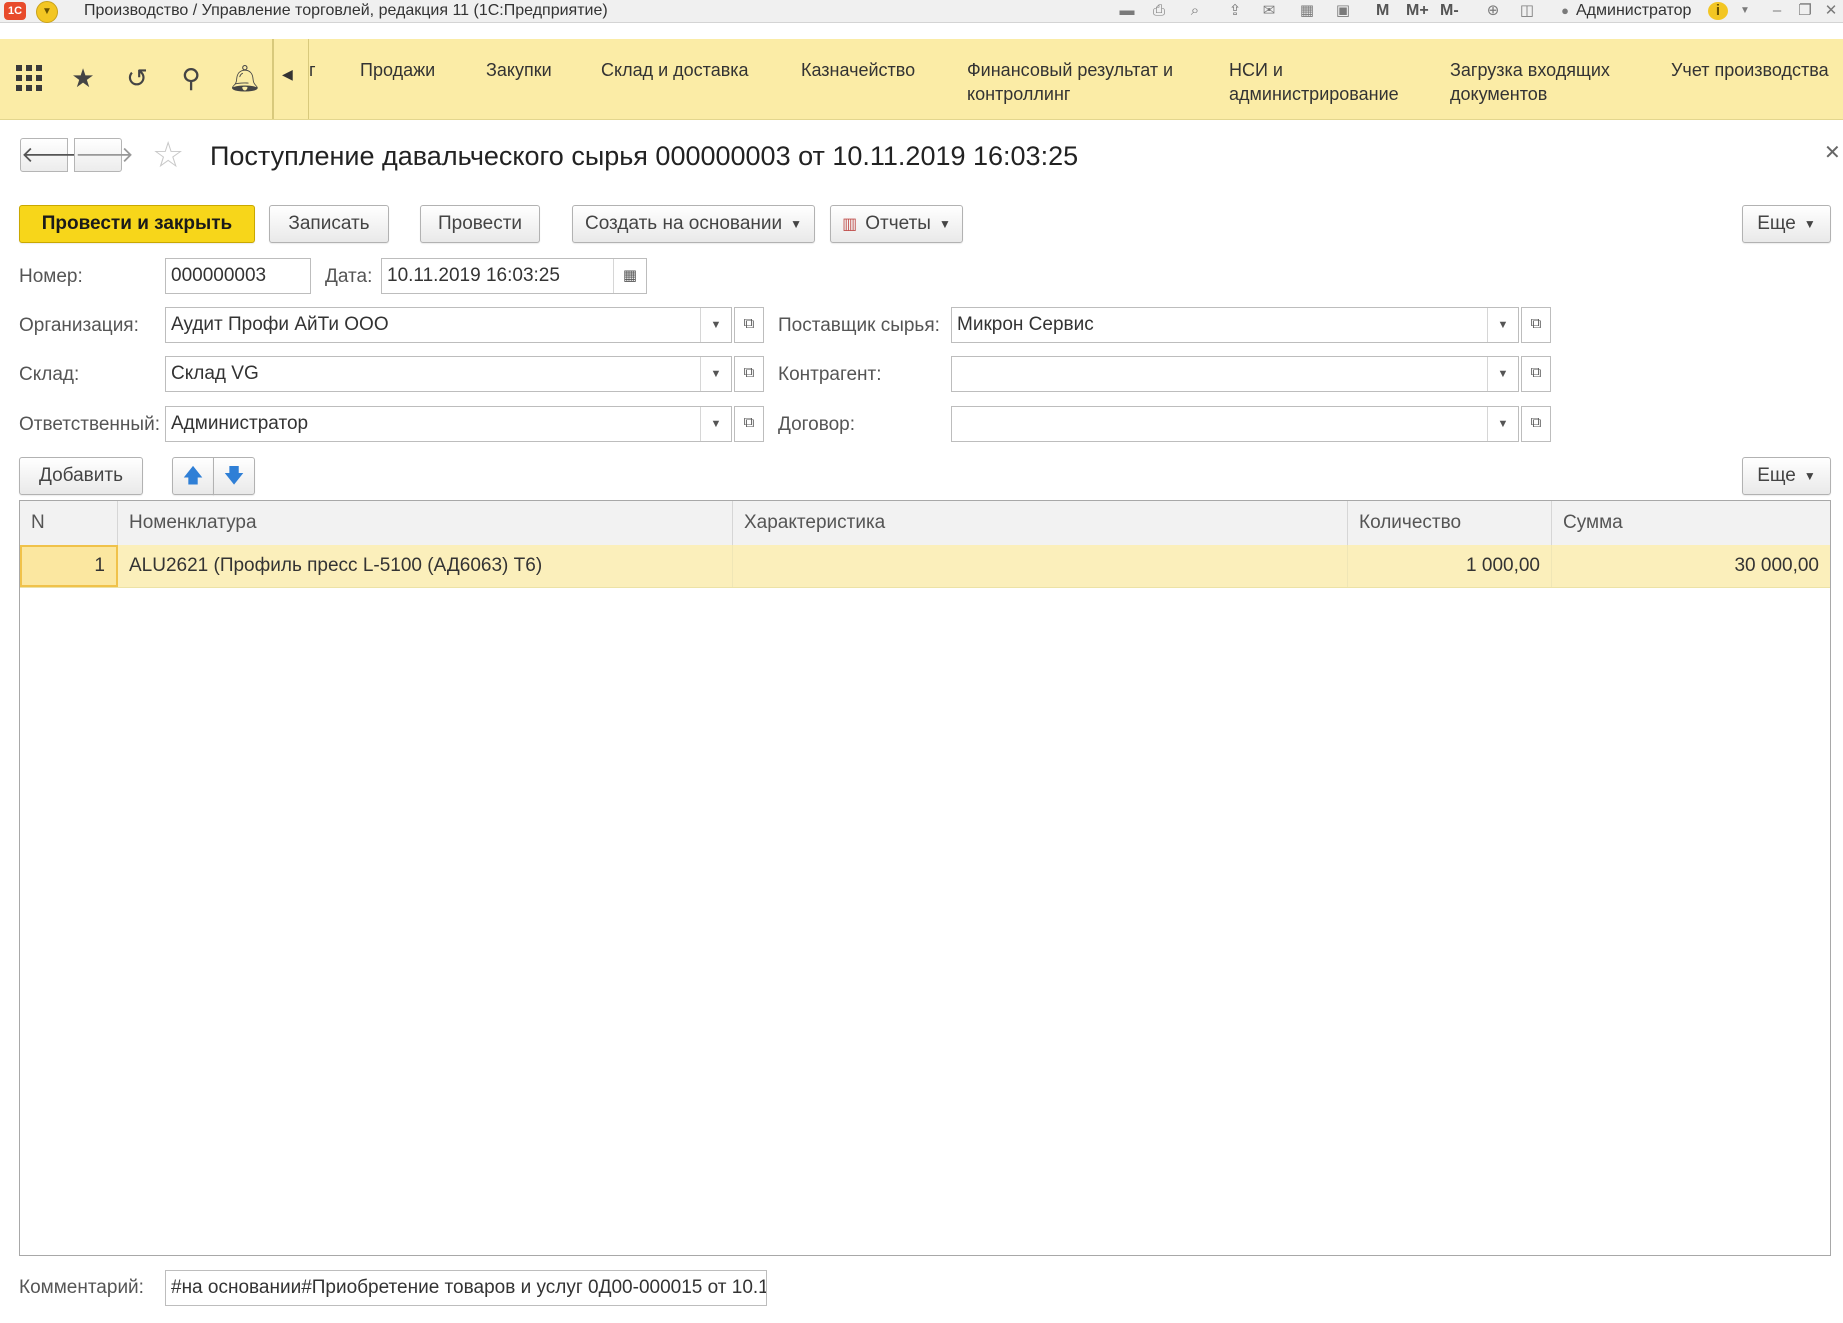 The image size is (1843, 1323). What do you see at coordinates (1382, 11) in the screenshot?
I see `memory-m-button: M` at bounding box center [1382, 11].